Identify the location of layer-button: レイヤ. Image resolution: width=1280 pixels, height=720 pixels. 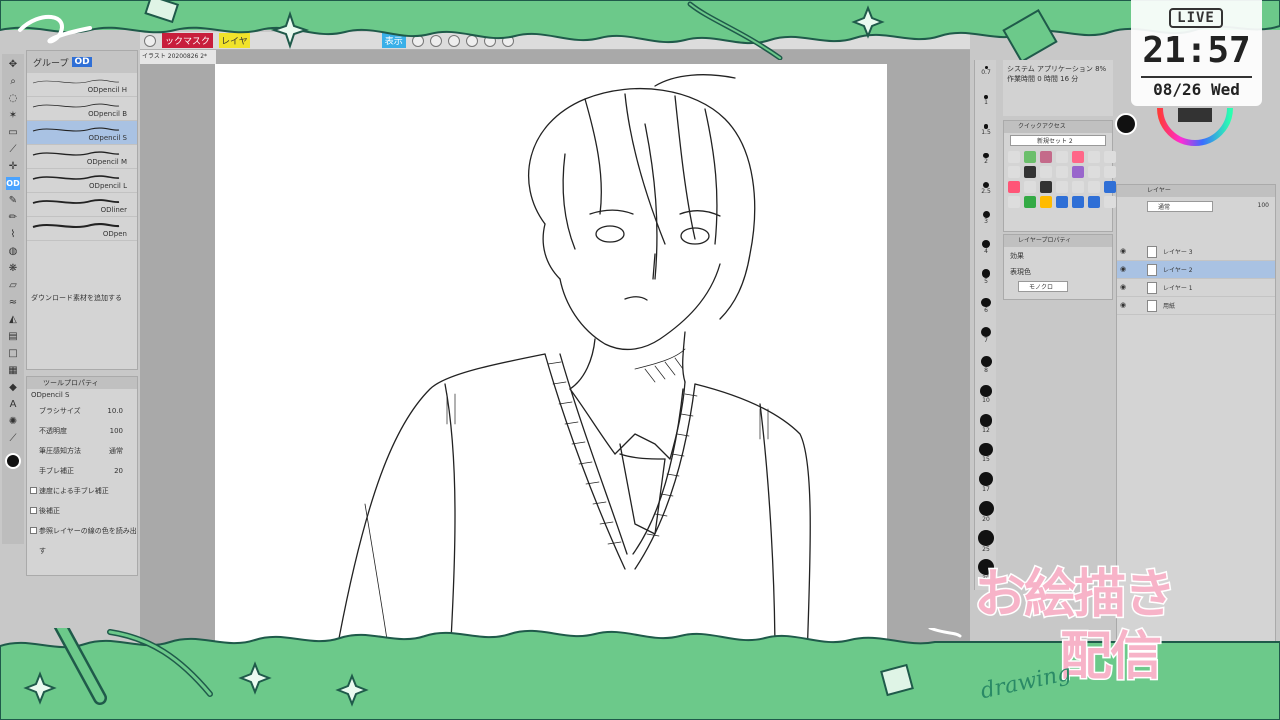
(234, 40).